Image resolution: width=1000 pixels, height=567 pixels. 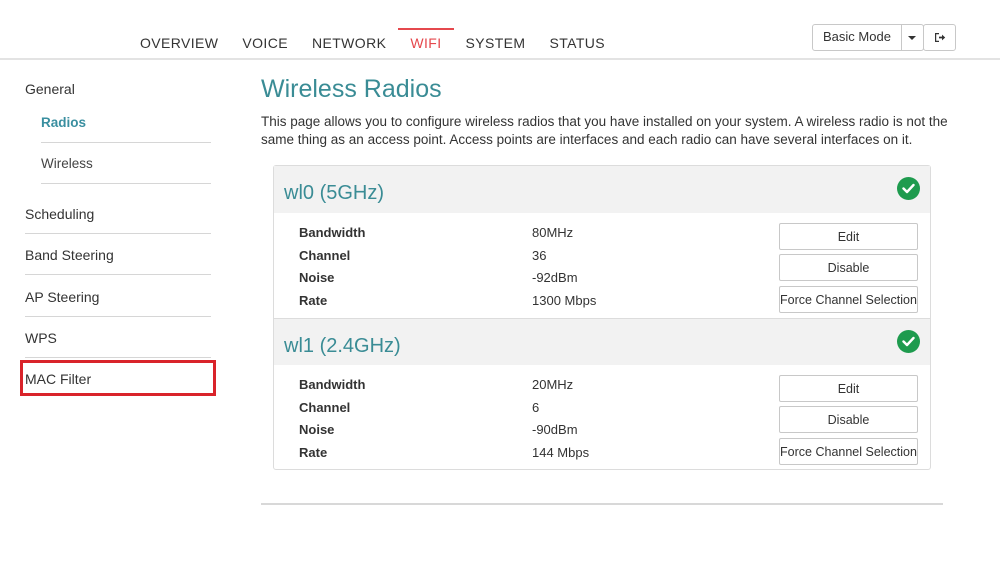 What do you see at coordinates (334, 193) in the screenshot?
I see `radio-name: wl0 (5GHz)` at bounding box center [334, 193].